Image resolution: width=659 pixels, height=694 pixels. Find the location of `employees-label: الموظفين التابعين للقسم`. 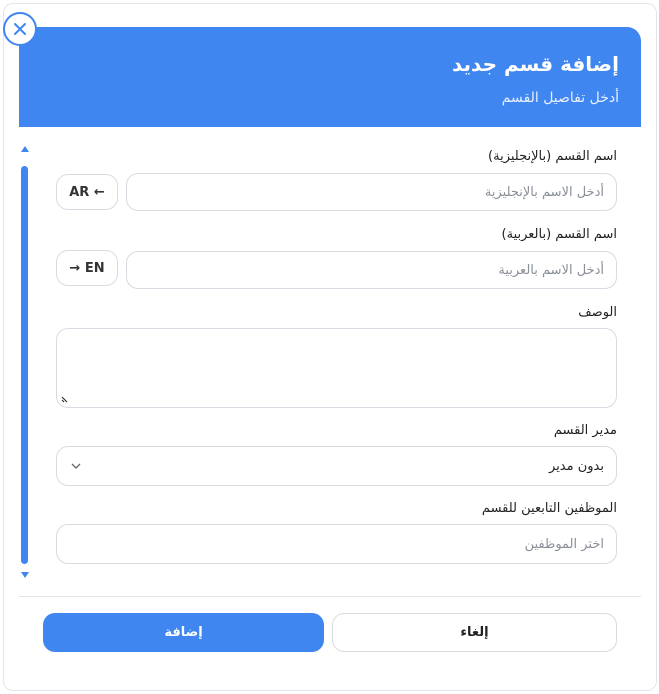

employees-label: الموظفين التابعين للقسم is located at coordinates (549, 508).